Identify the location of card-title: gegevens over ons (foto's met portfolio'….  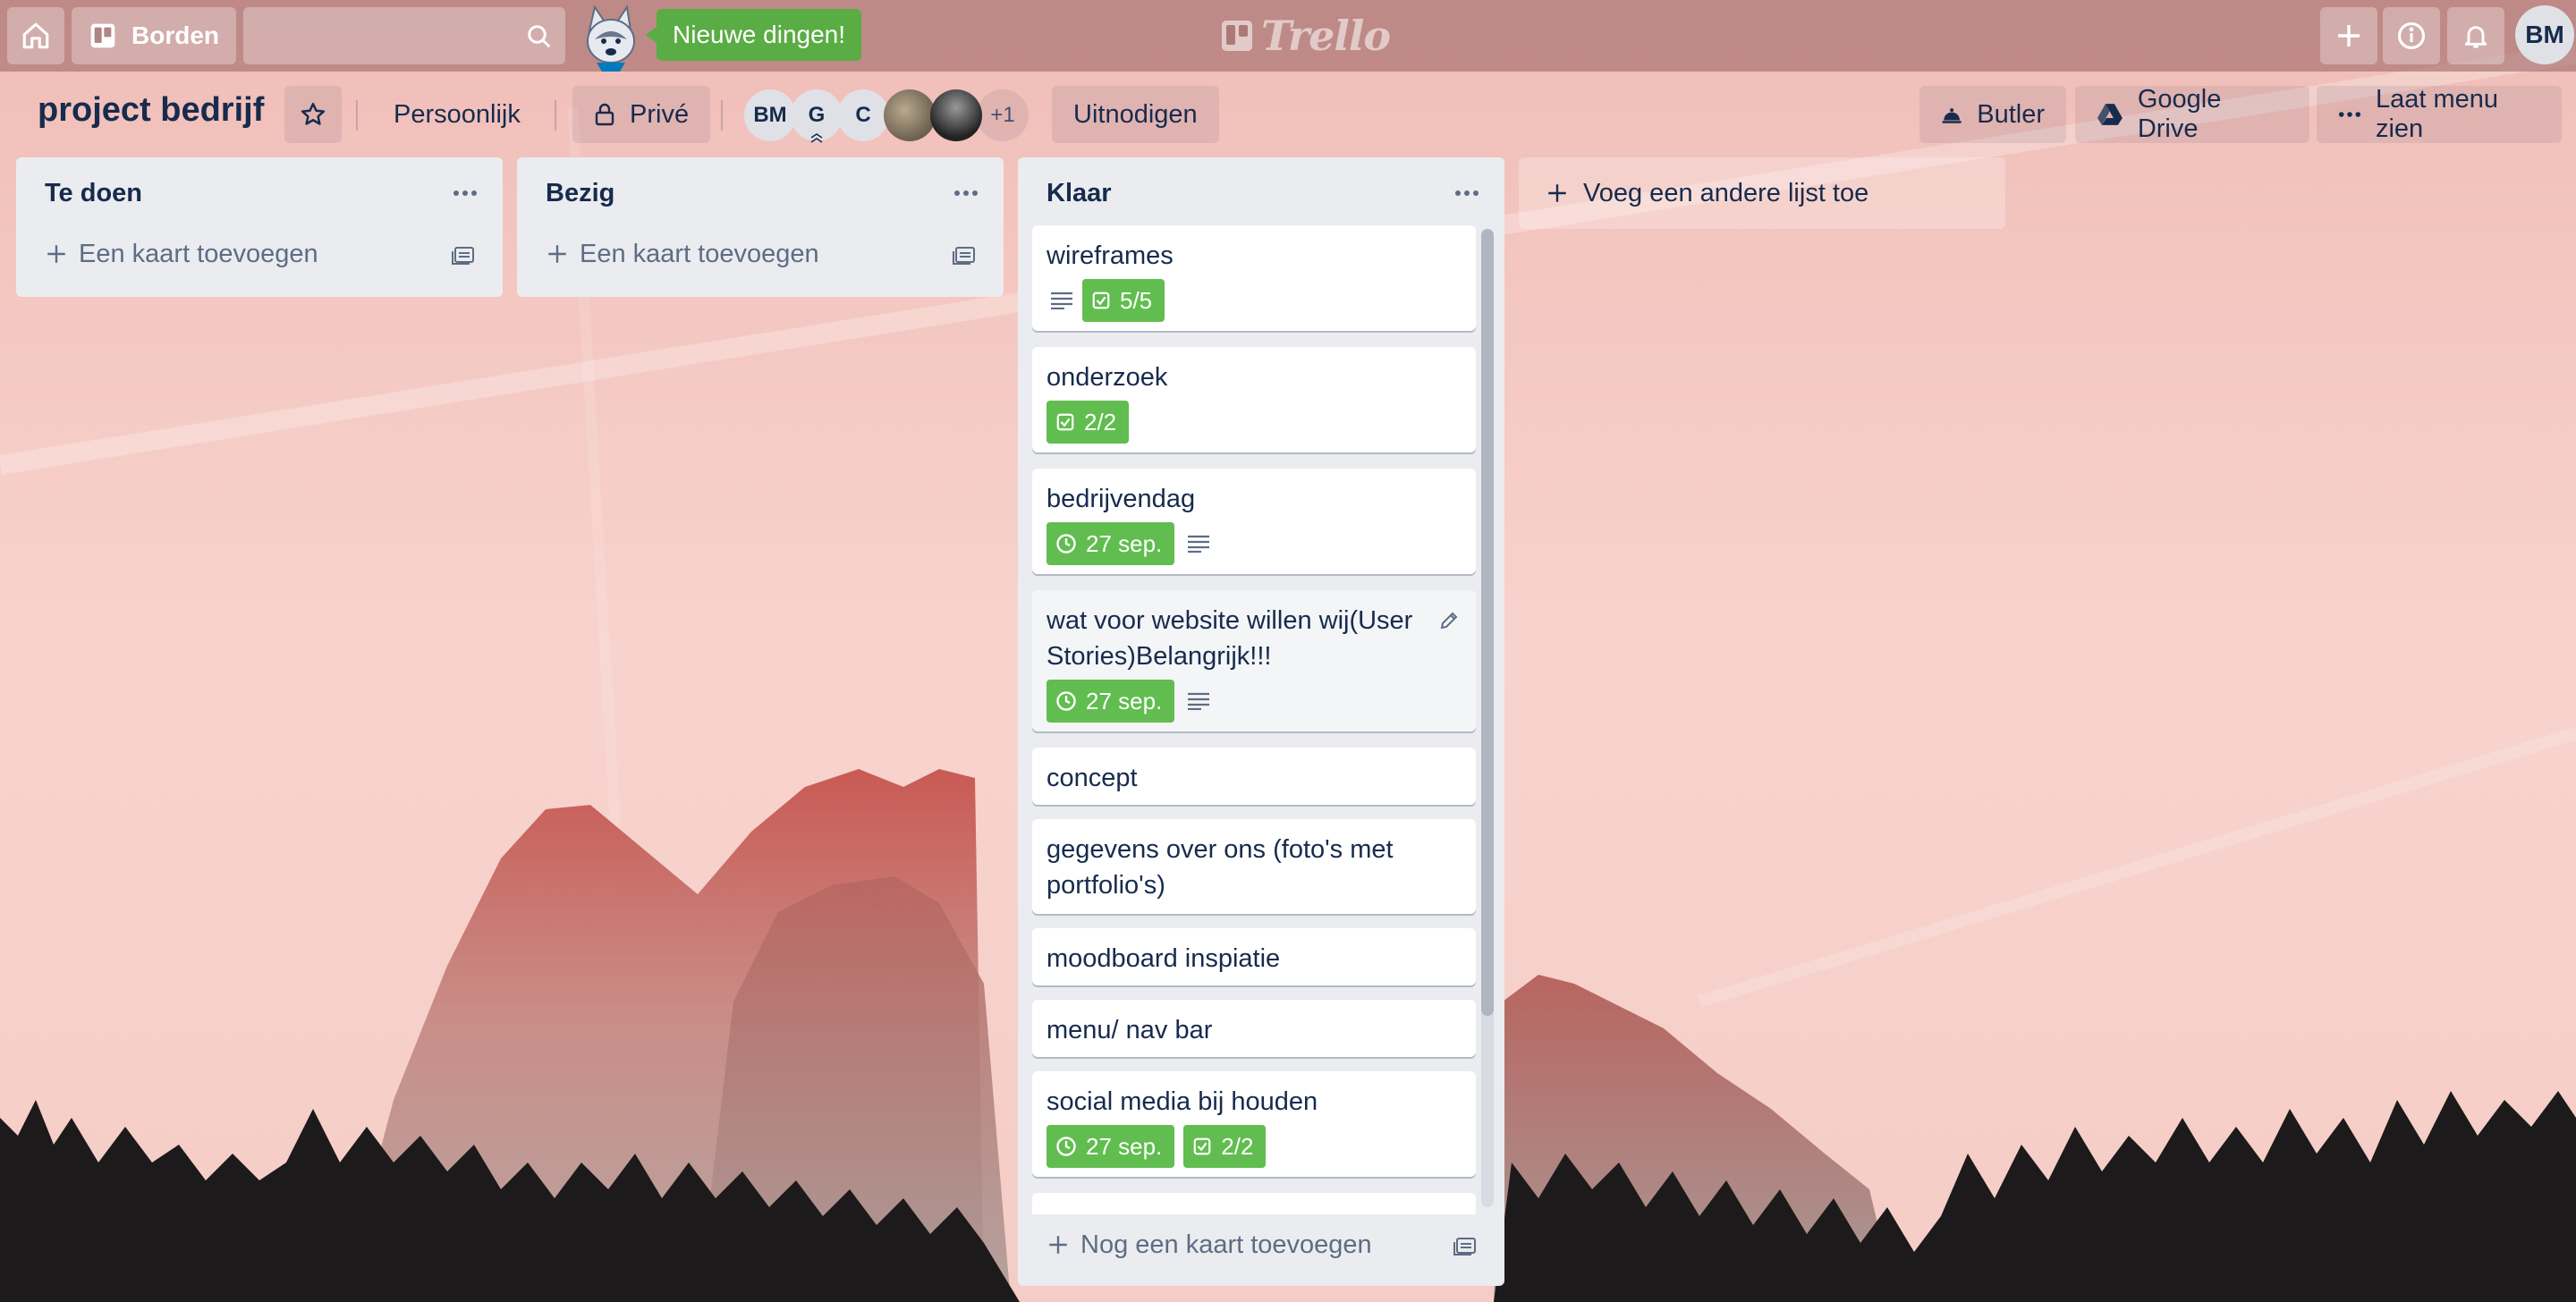
(1220, 867).